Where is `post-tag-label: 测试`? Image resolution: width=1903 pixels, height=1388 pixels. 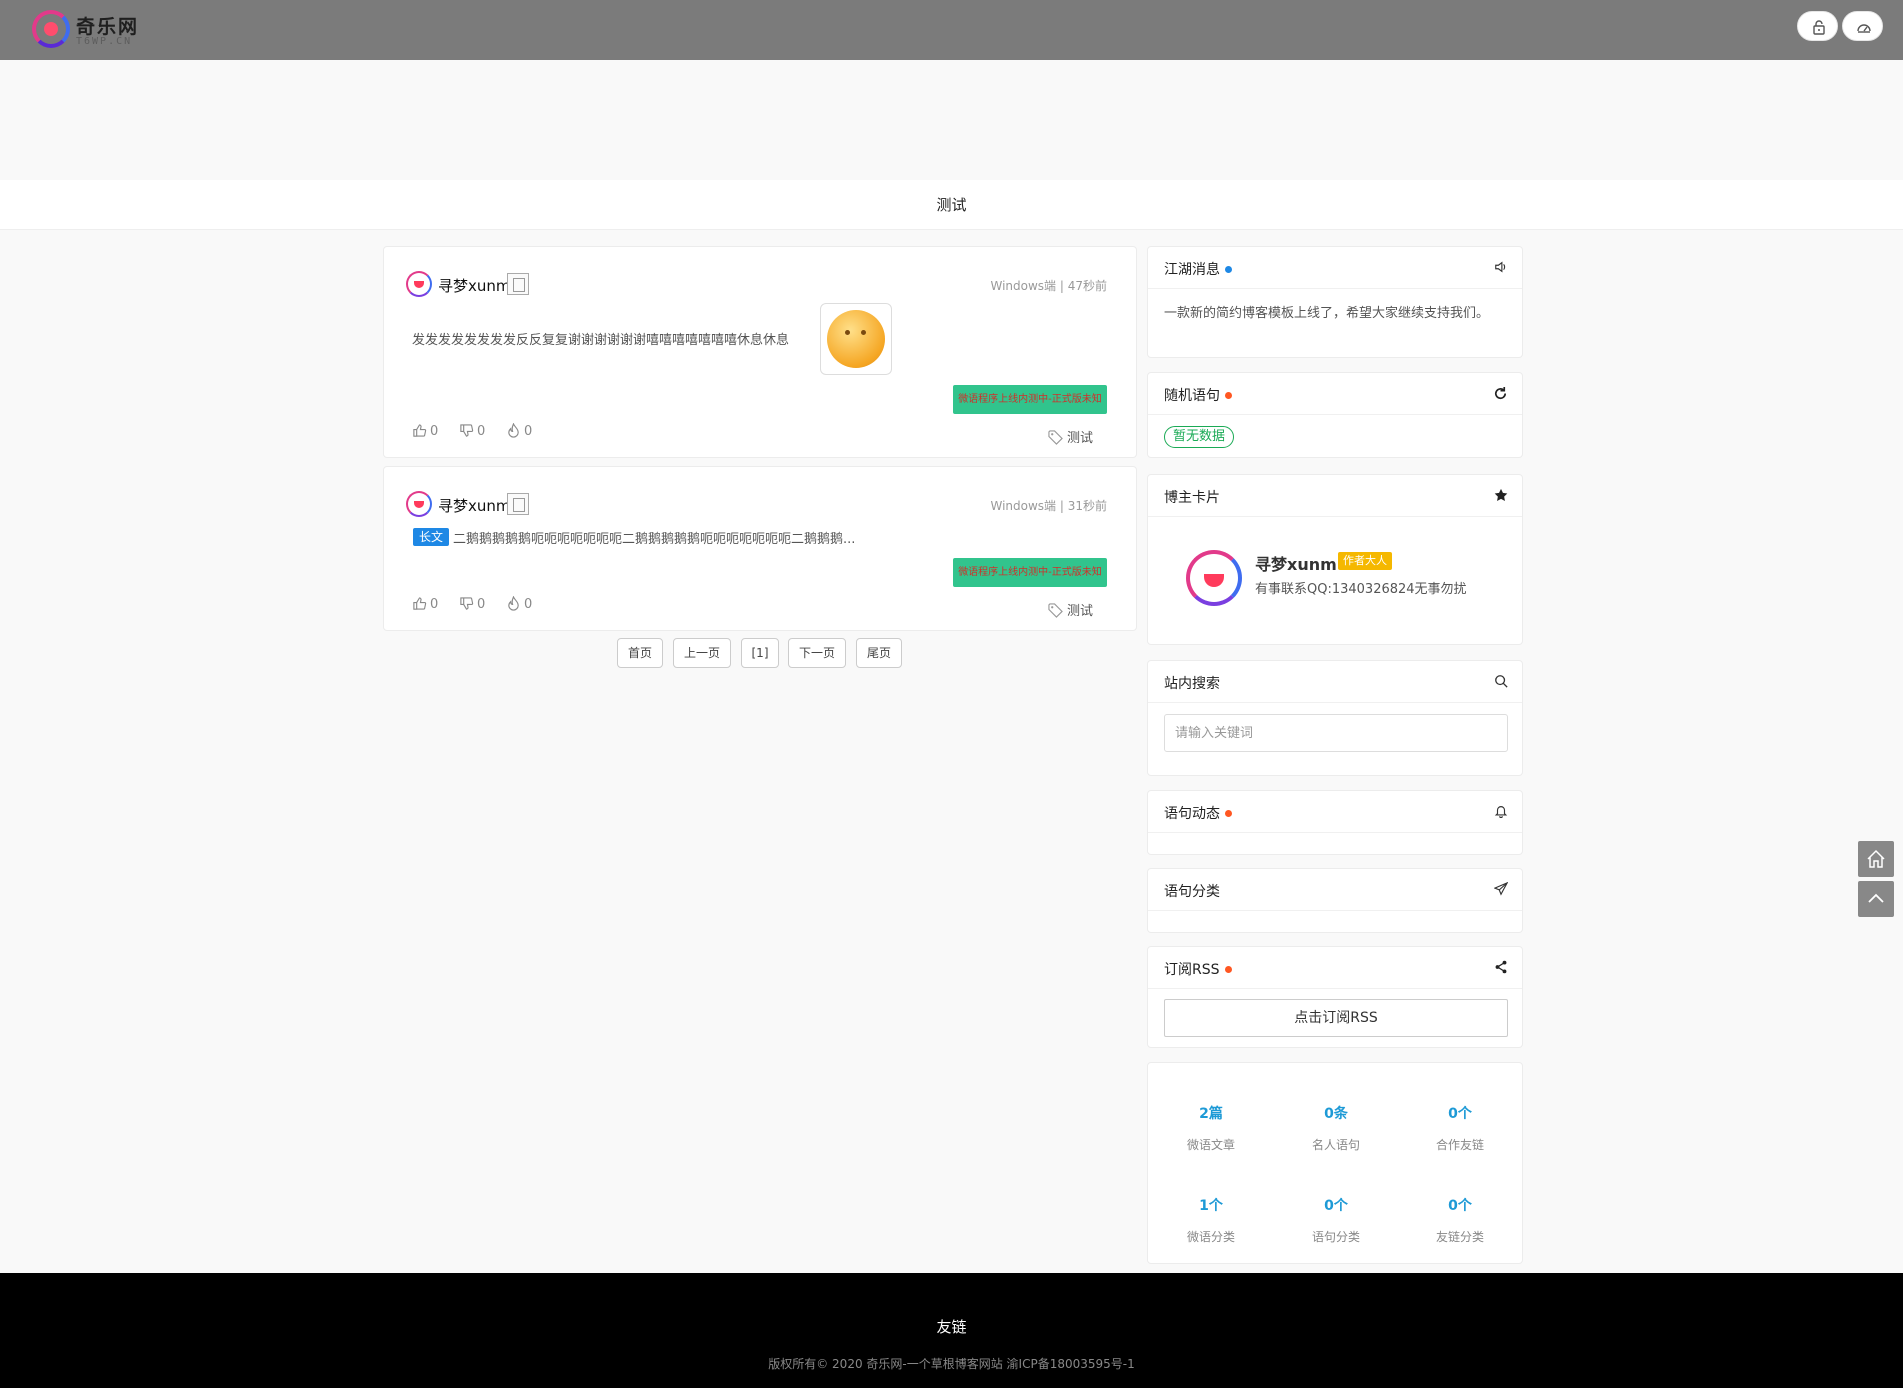
post-tag-label: 测试 is located at coordinates (1080, 438).